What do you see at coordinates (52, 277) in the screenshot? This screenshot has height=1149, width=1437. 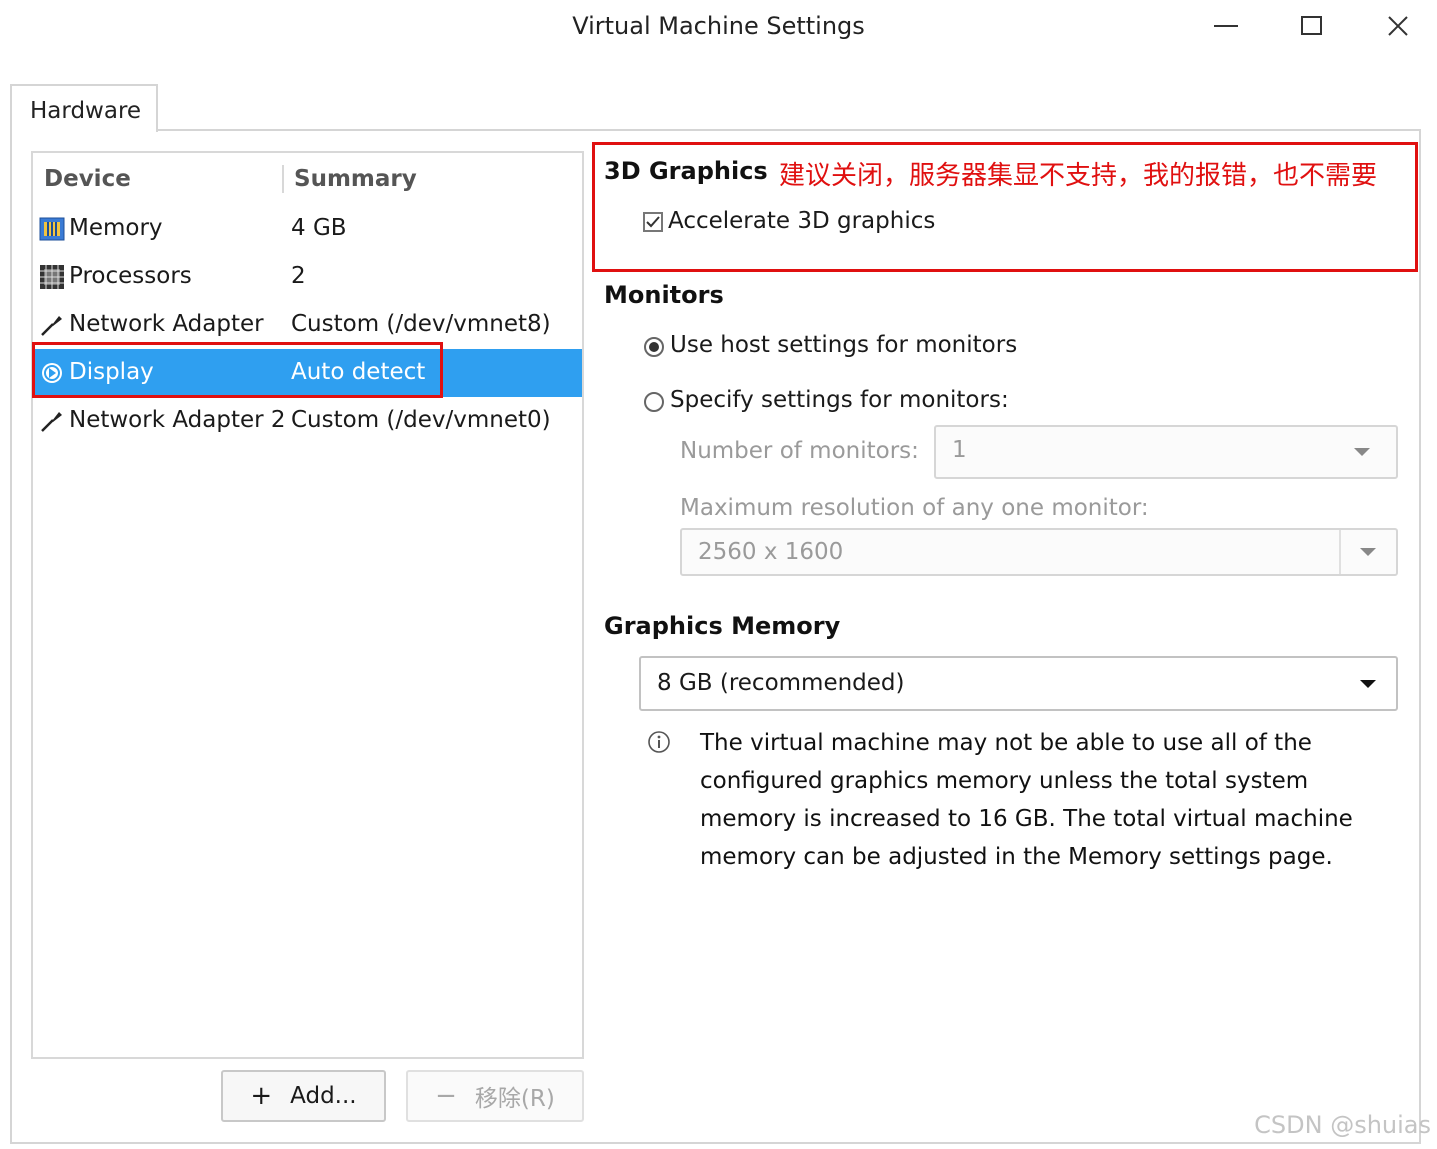 I see `processor-icon` at bounding box center [52, 277].